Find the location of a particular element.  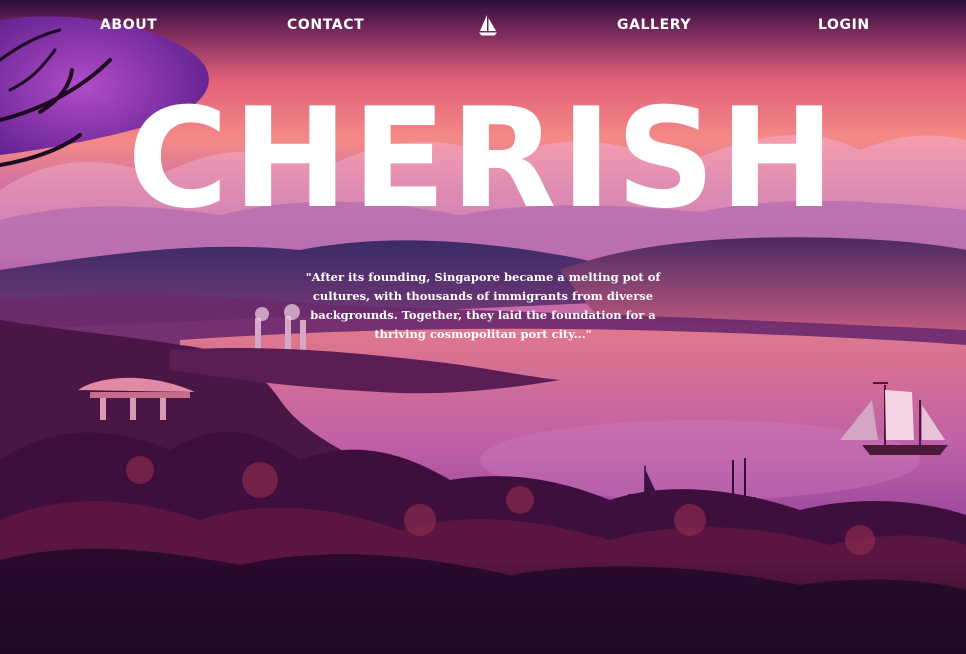

nav-link-contact: CONTACT is located at coordinates (325, 25).